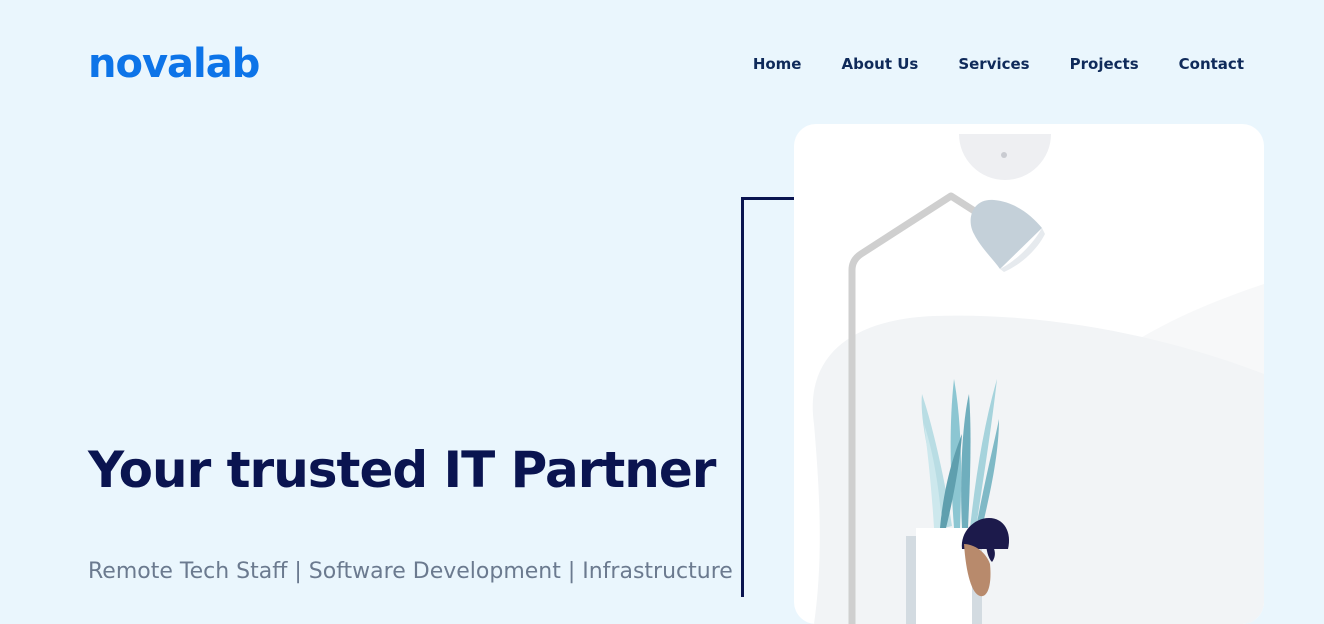 The height and width of the screenshot is (624, 1324). Describe the element at coordinates (769, 397) in the screenshot. I see `decorative-frame` at that location.